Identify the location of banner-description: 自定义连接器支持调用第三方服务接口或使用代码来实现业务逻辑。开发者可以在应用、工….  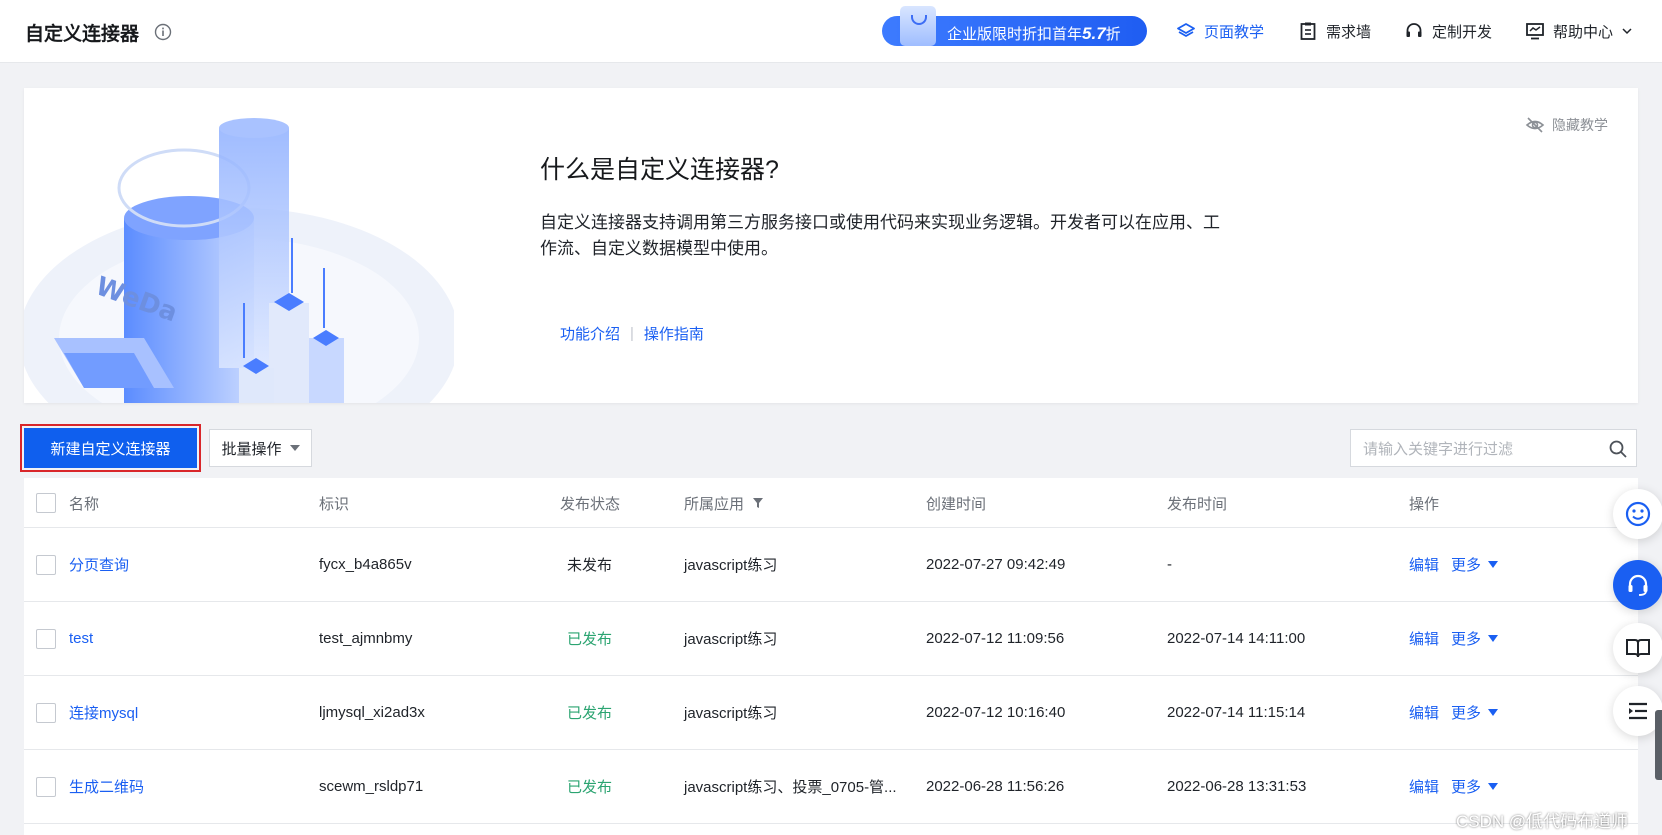
(880, 235).